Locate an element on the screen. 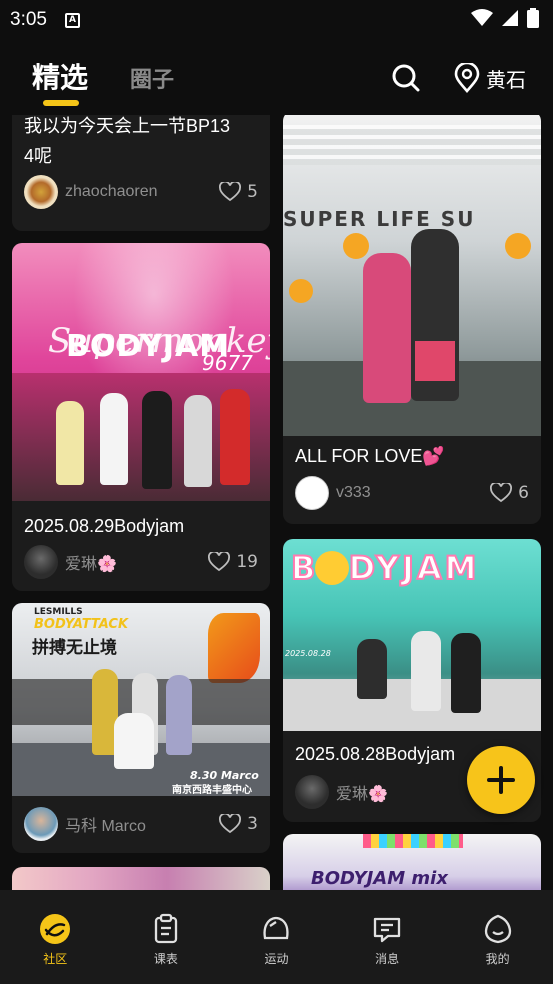 This screenshot has width=553, height=984. post-title: 我以为今天会上一节BP13 is located at coordinates (127, 126).